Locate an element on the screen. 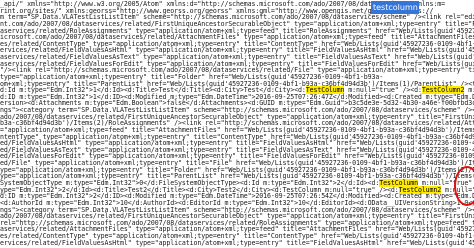 The image size is (474, 248). find-in-page-input: testcolumn is located at coordinates (395, 7).